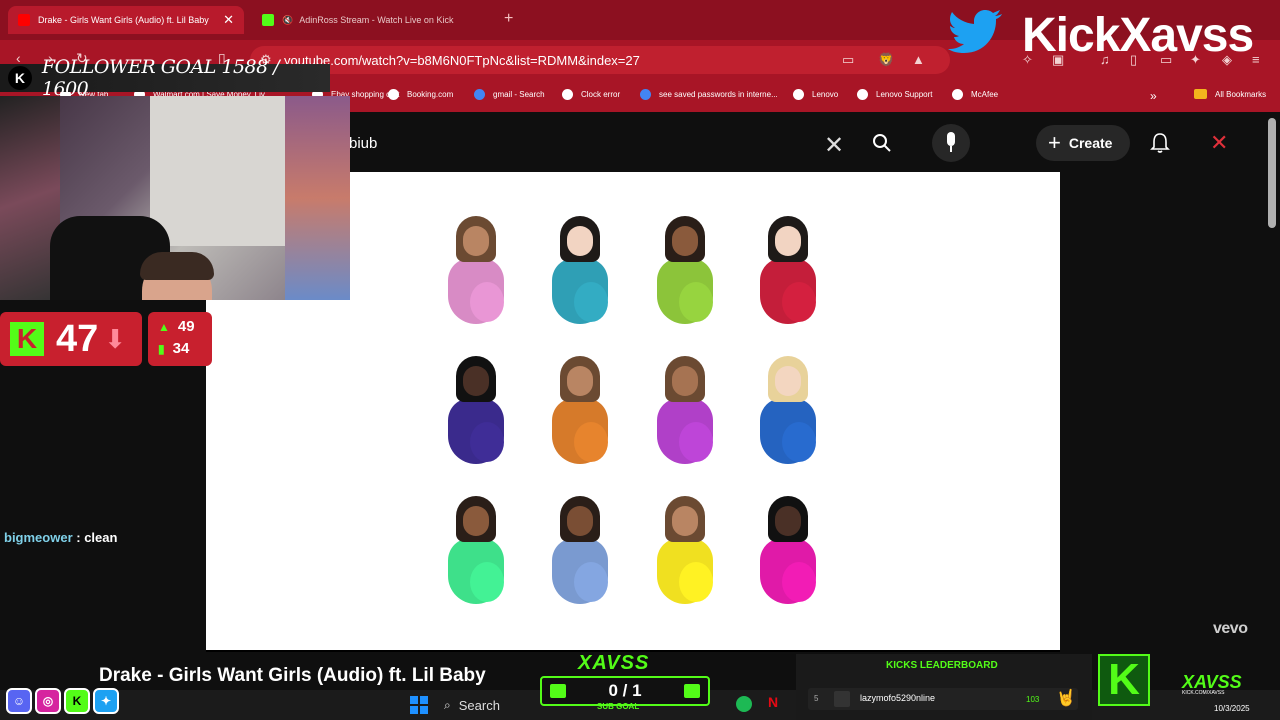 The height and width of the screenshot is (720, 1280). I want to click on bookmark-item: Lenovo, so click(815, 94).